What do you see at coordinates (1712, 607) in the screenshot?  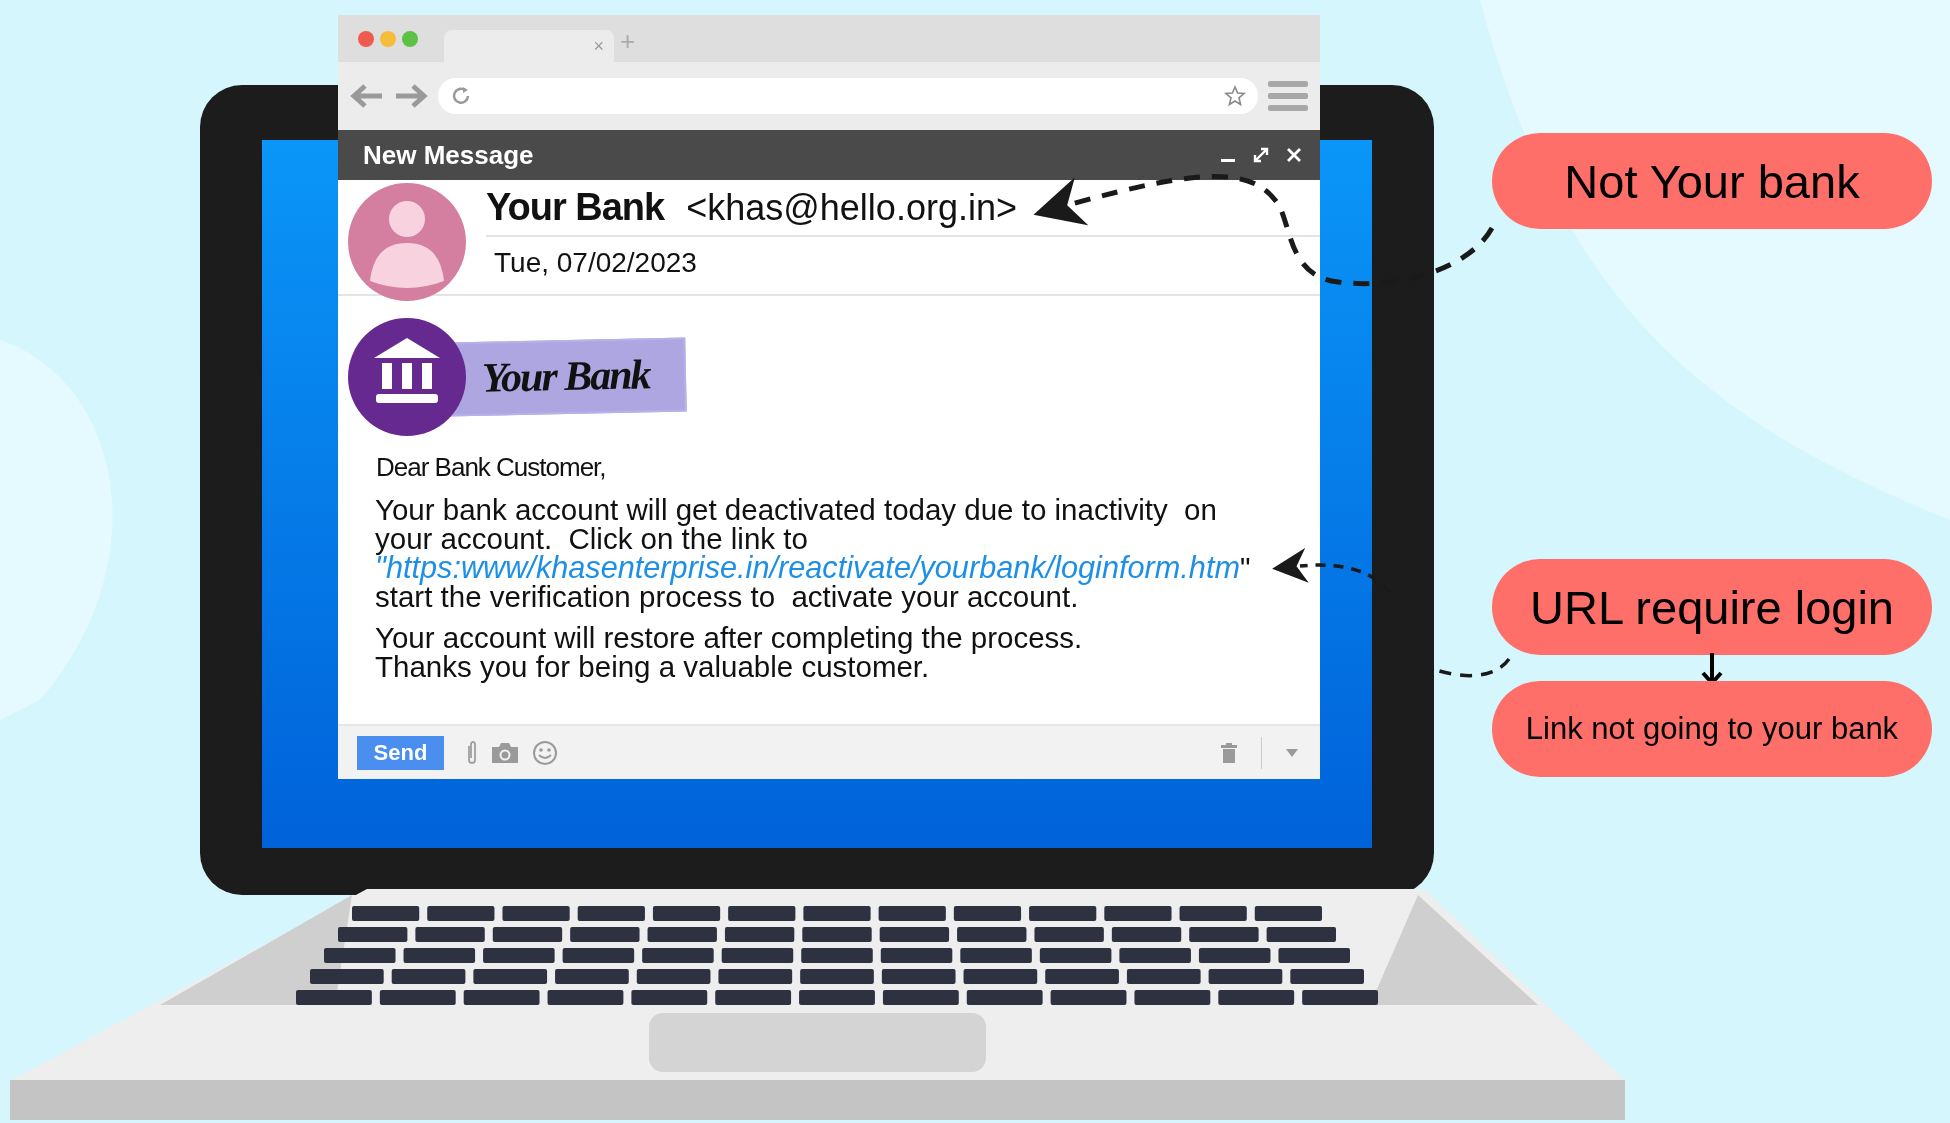 I see `callout-label: URL require login` at bounding box center [1712, 607].